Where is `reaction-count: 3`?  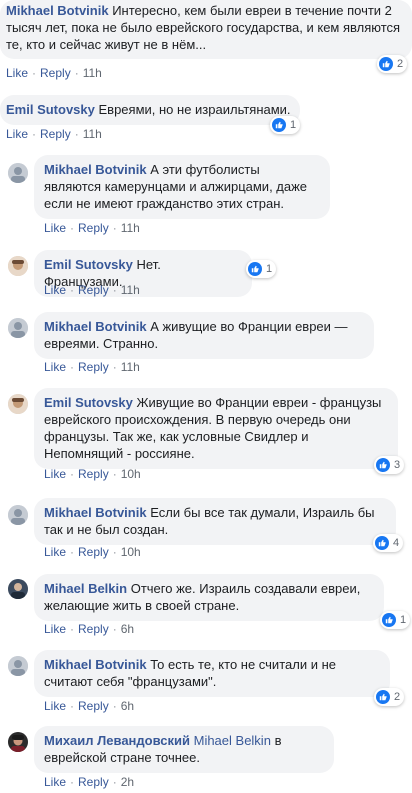 reaction-count: 3 is located at coordinates (389, 465).